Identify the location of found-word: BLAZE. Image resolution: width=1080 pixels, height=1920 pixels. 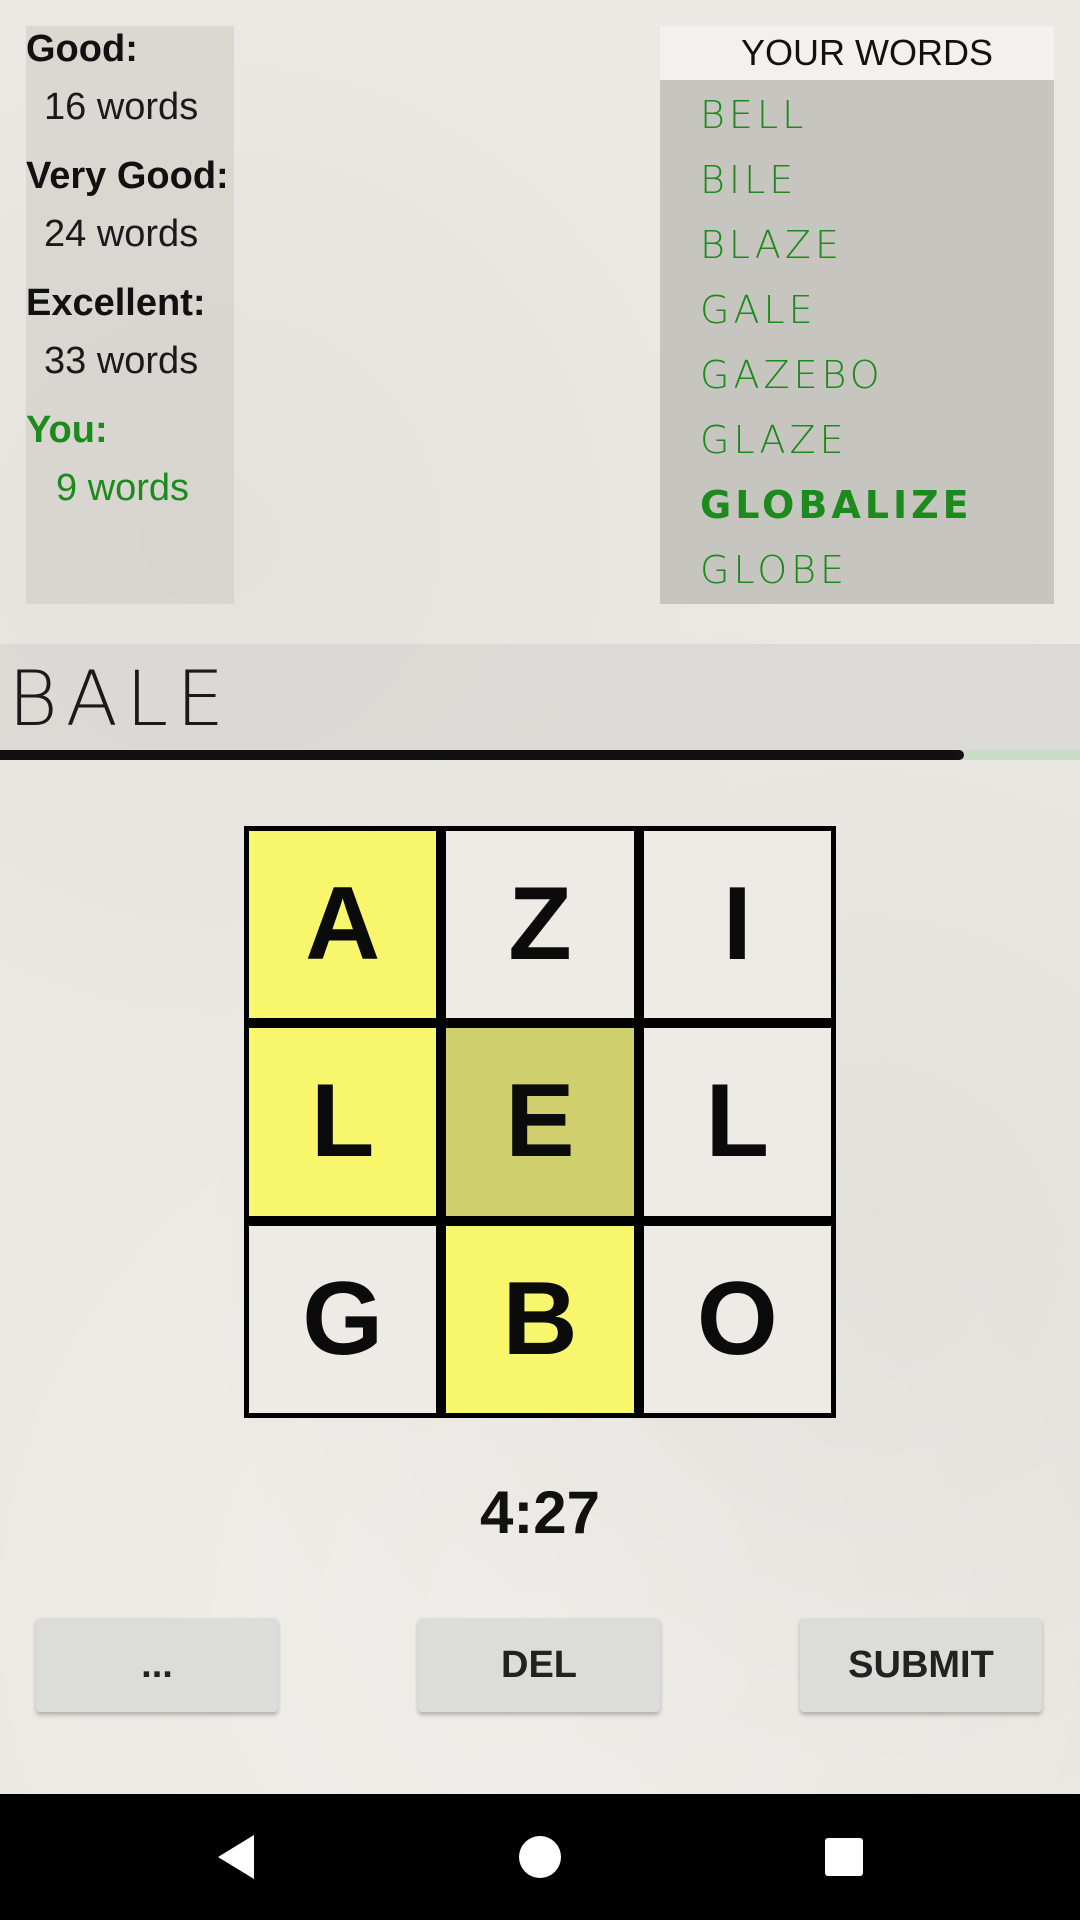
(771, 244).